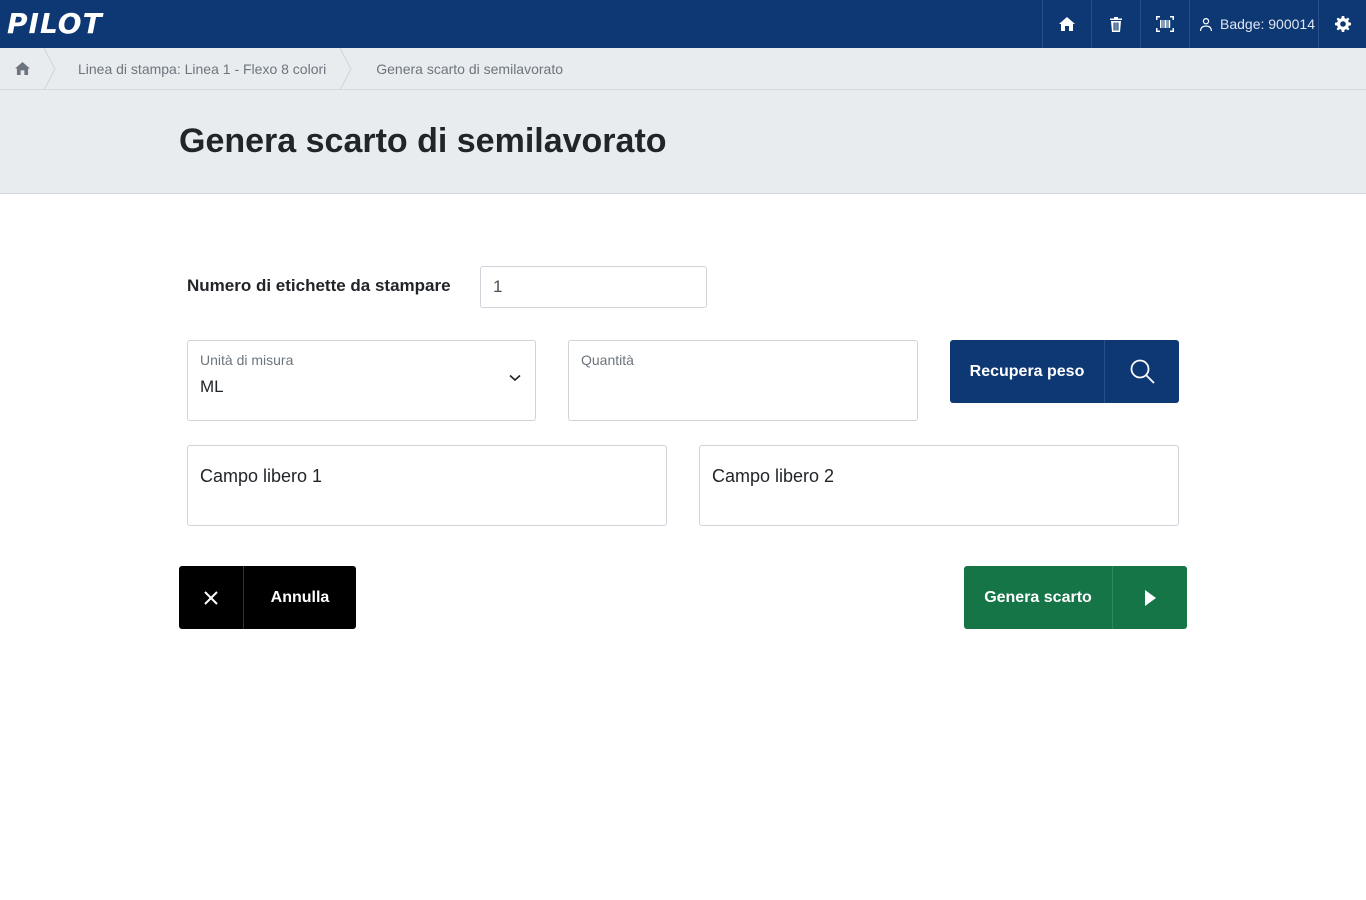  Describe the element at coordinates (261, 476) in the screenshot. I see `campo-libero-1-placeholder: Campo libero 1` at that location.